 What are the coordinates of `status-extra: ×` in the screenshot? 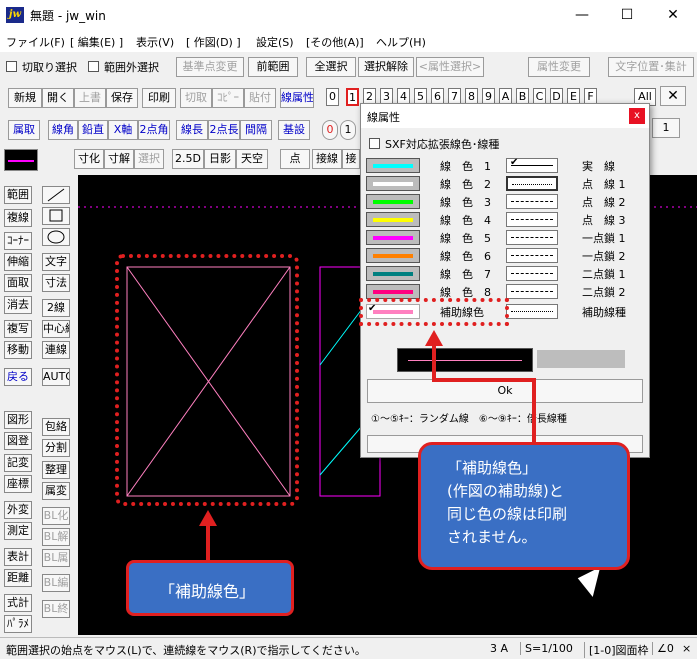 It's located at (687, 648).